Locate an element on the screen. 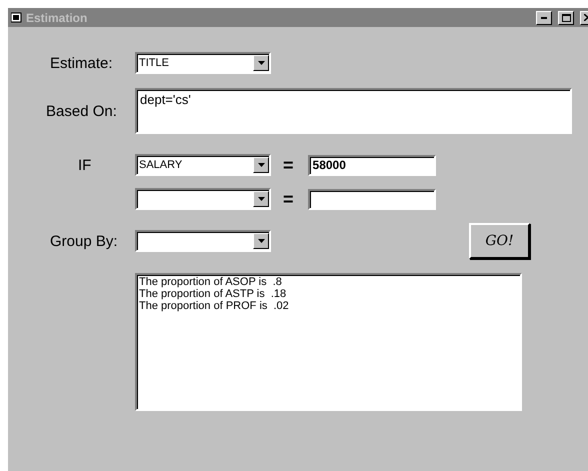 Image resolution: width=588 pixels, height=471 pixels. go-button: GO! is located at coordinates (499, 241).